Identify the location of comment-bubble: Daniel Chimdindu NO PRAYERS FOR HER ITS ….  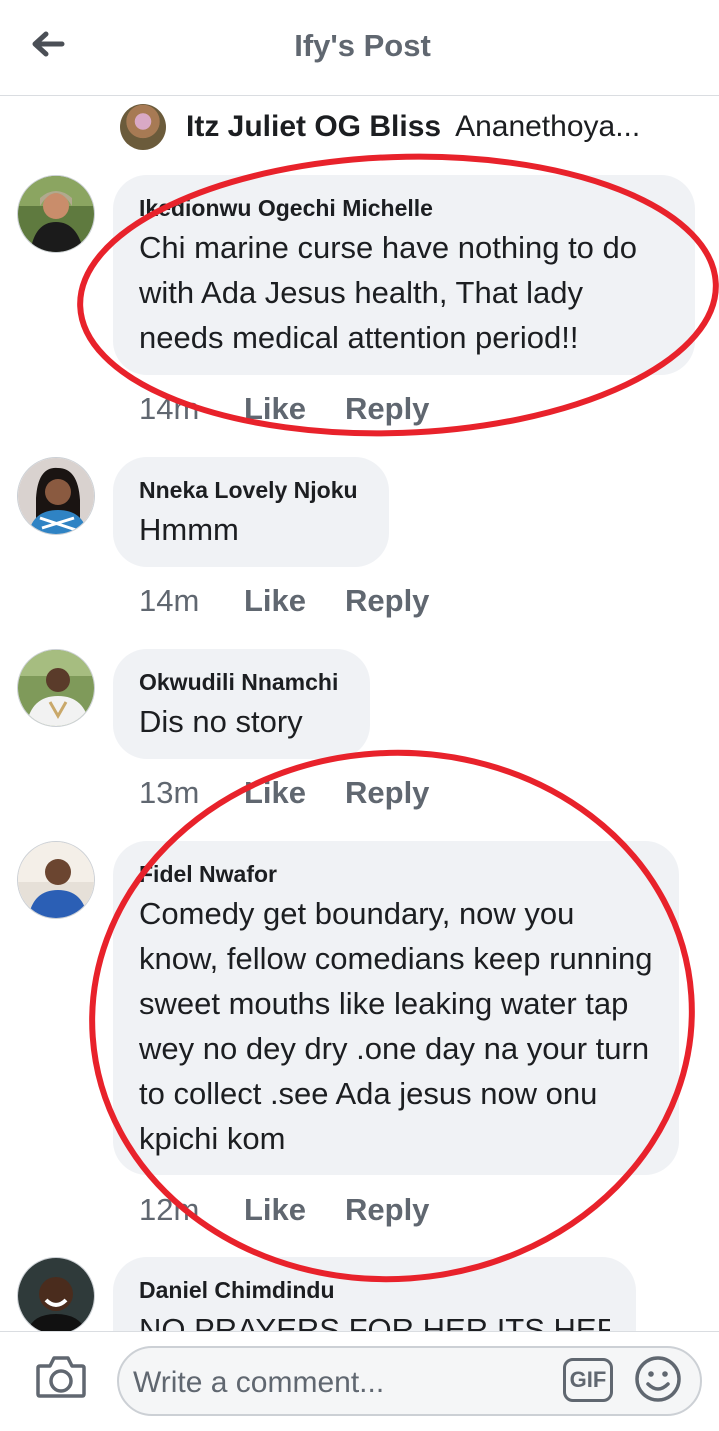
(374, 1294).